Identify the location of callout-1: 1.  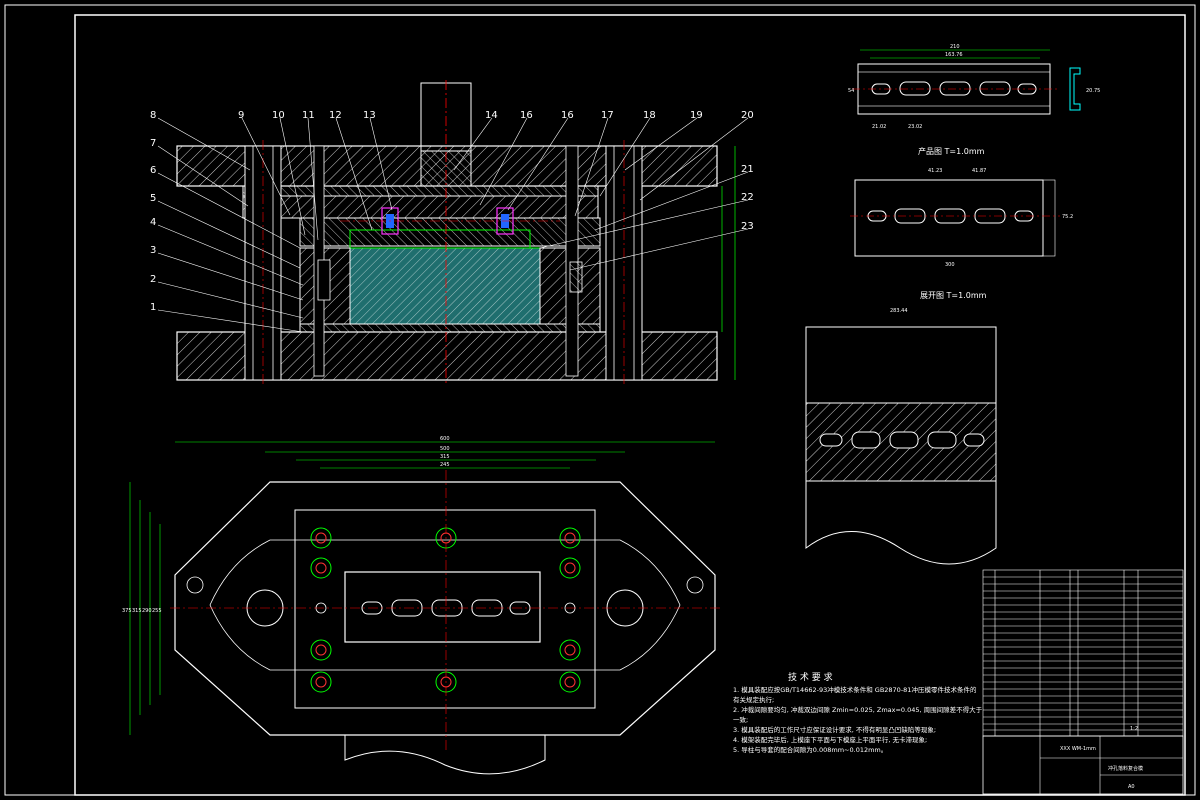
(153, 307).